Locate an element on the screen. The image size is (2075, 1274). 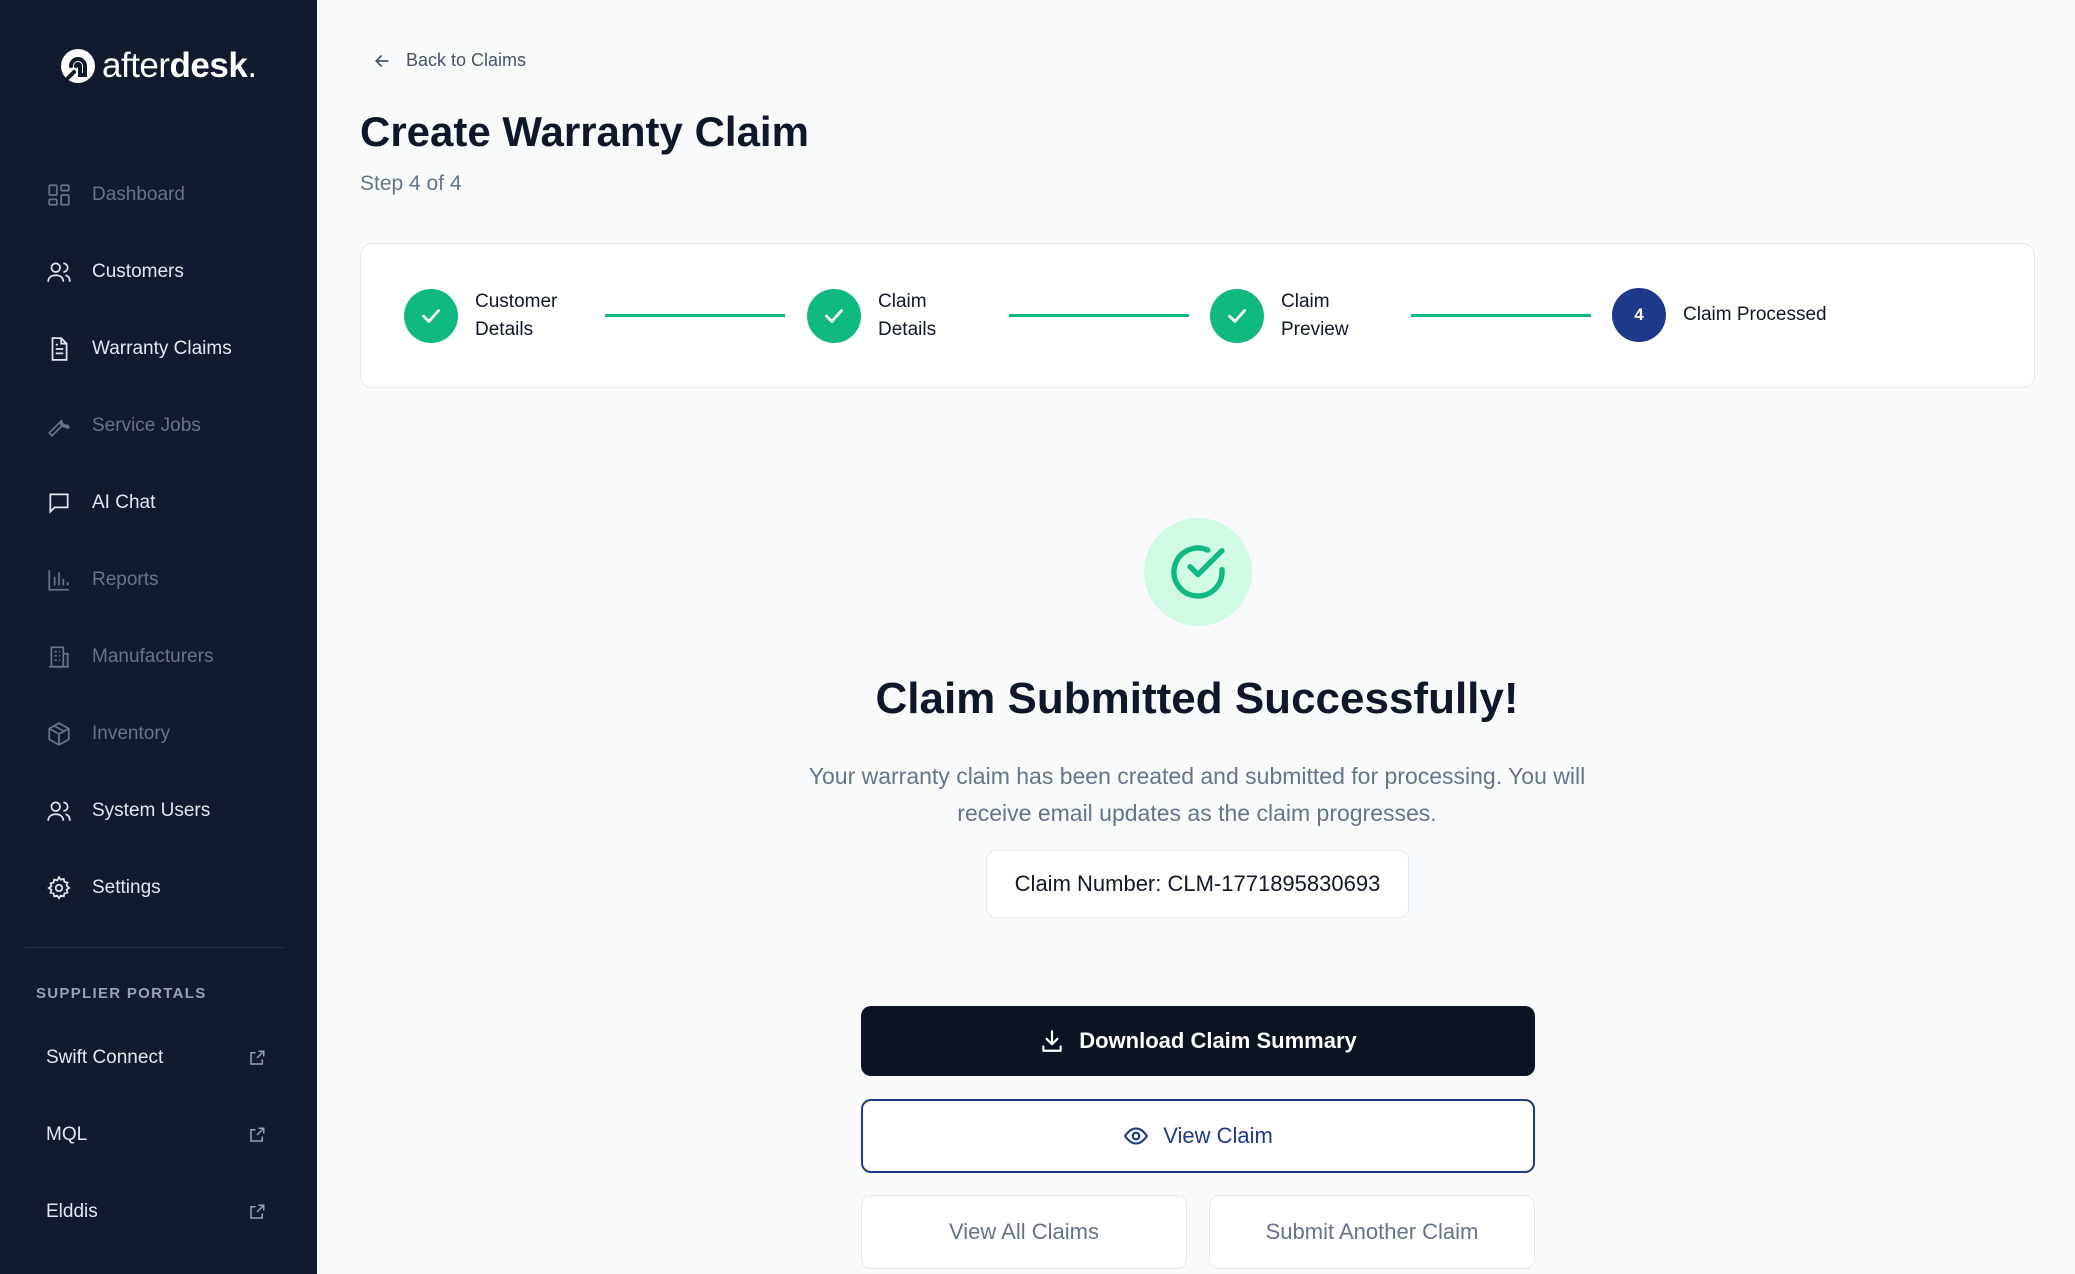
sidebar-item-label: Settings is located at coordinates (126, 887).